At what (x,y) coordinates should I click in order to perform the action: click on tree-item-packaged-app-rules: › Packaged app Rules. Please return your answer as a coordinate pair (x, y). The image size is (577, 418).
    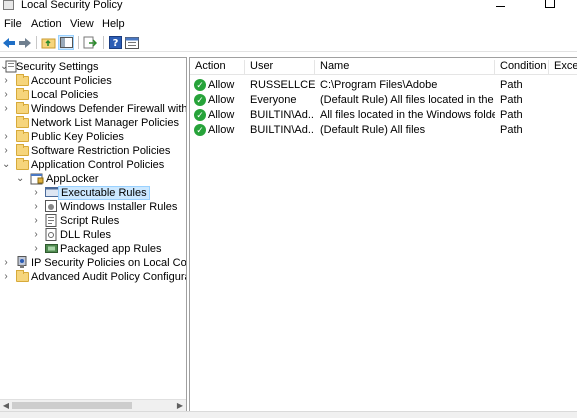
    Looking at the image, I should click on (93, 249).